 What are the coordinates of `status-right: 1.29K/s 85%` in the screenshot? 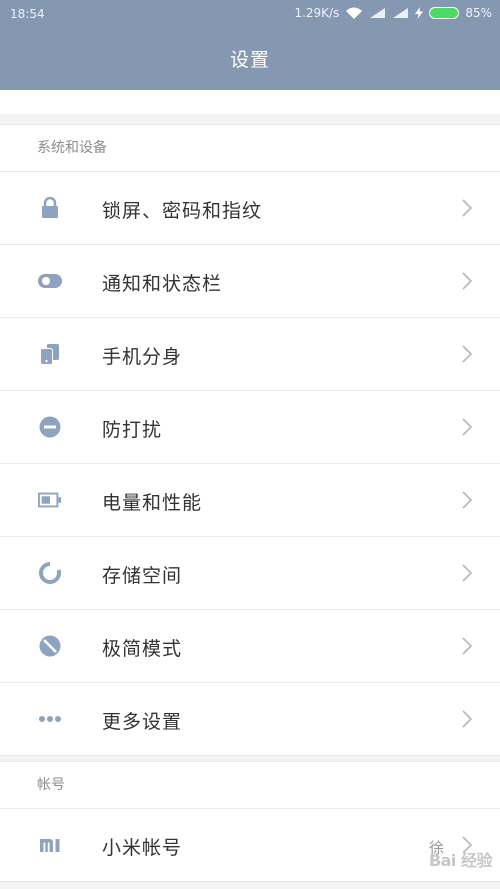 It's located at (393, 13).